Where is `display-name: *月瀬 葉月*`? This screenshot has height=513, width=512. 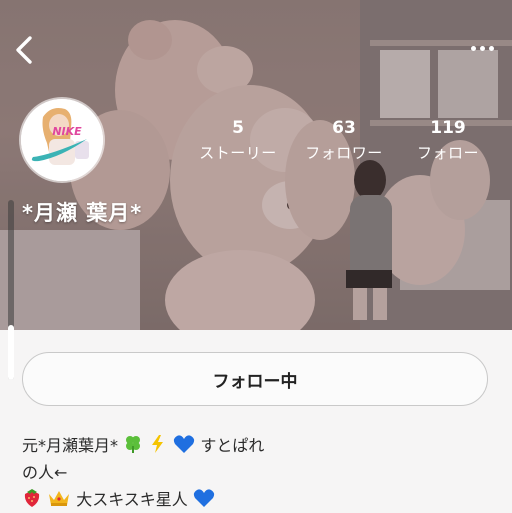
display-name: *月瀬 葉月* is located at coordinates (82, 213).